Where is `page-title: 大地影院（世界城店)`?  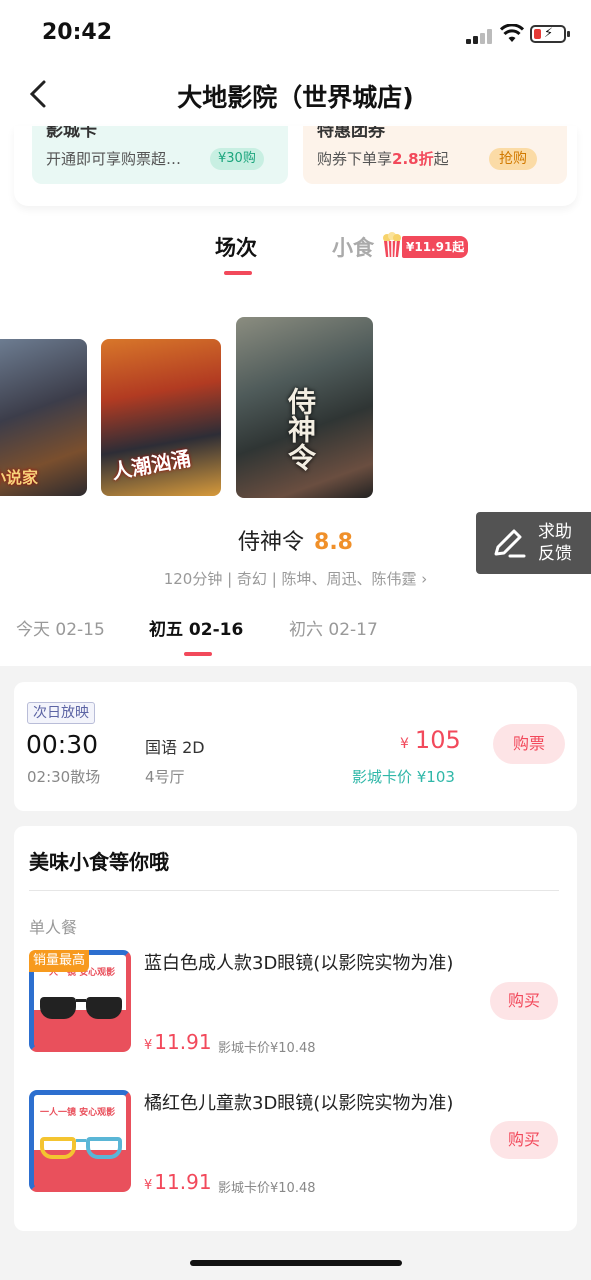
page-title: 大地影院（世界城店) is located at coordinates (295, 97).